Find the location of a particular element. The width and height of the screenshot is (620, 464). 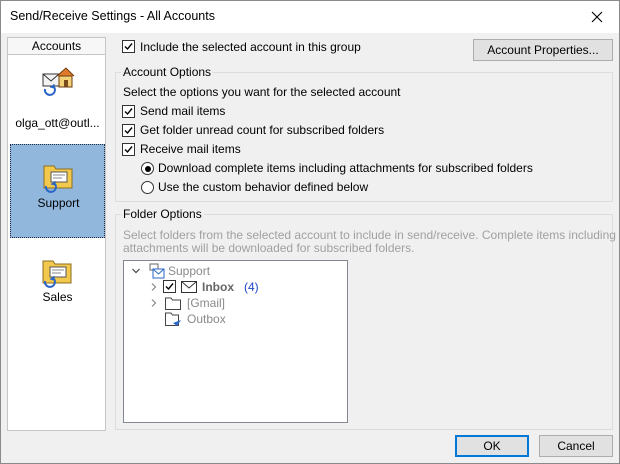

mailbox-icon is located at coordinates (157, 271).